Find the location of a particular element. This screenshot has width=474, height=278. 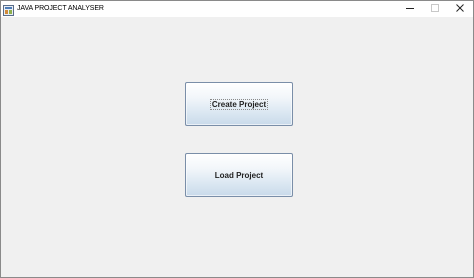

close-icon is located at coordinates (460, 9).